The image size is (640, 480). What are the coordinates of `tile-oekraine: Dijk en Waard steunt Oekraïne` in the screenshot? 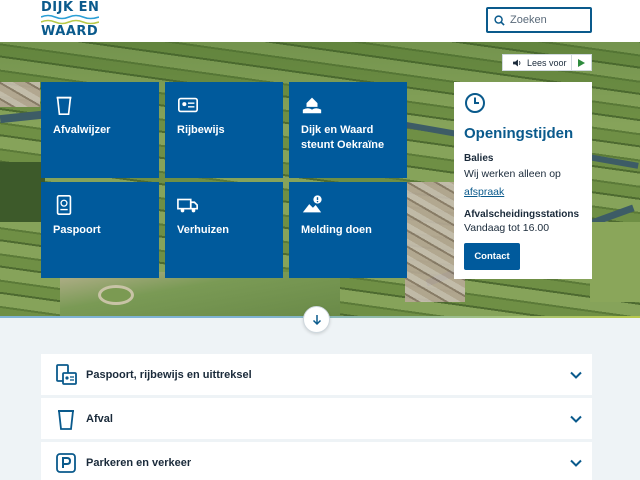 It's located at (348, 130).